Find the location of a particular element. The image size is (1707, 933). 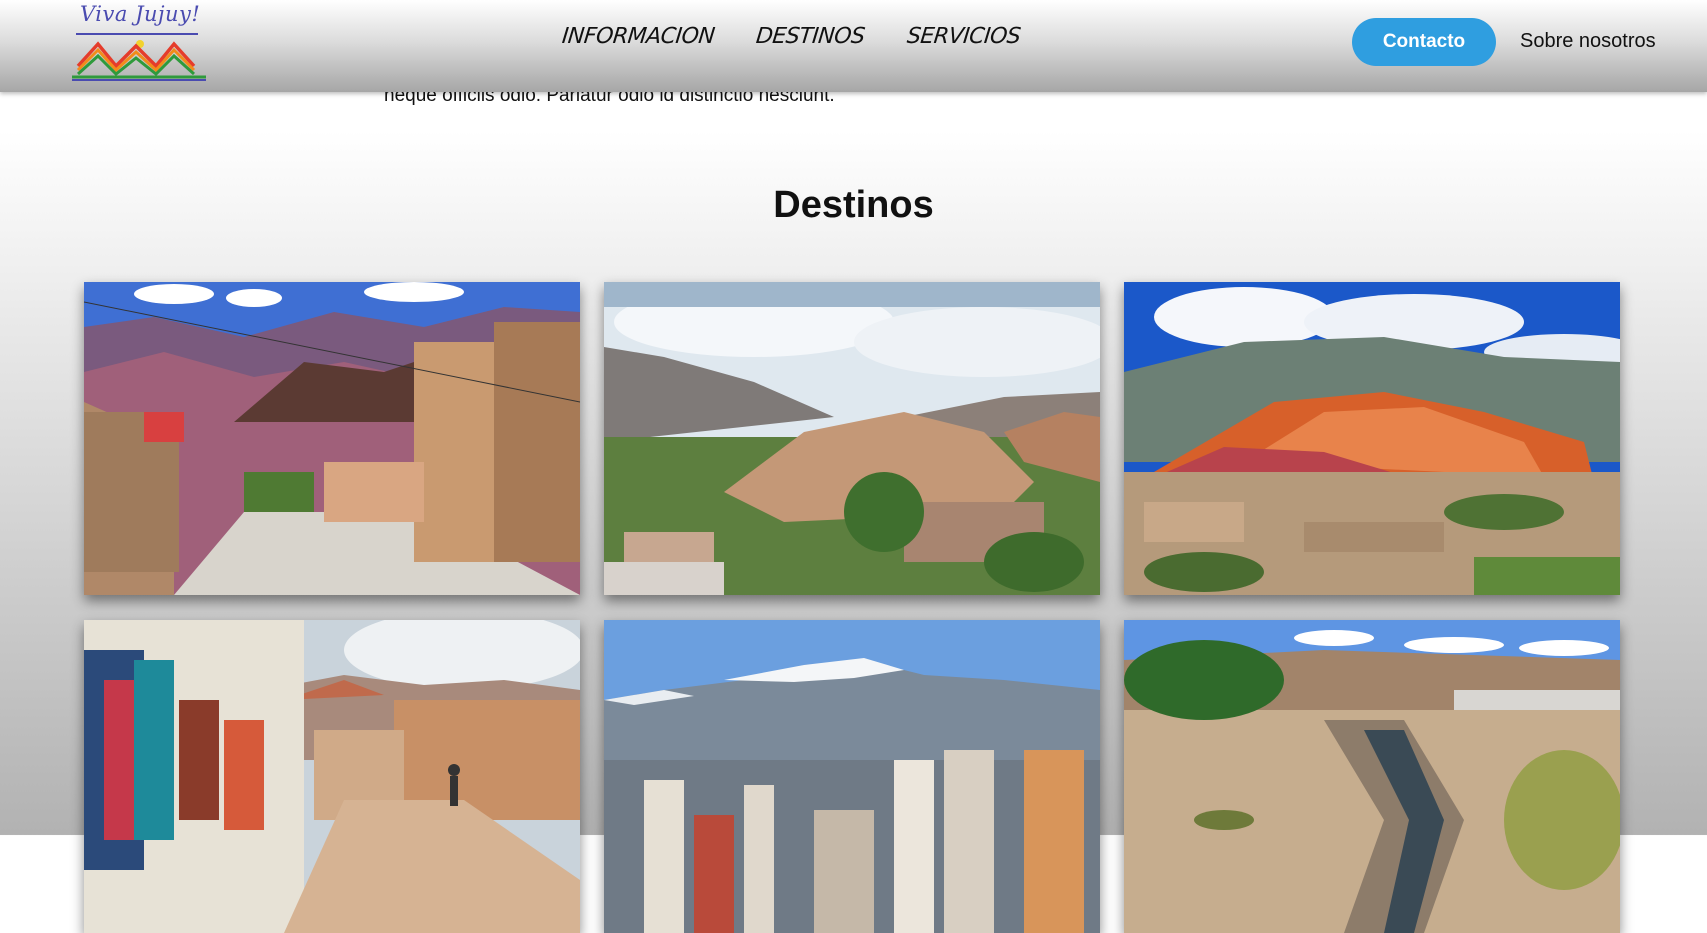

nav-destinos: DESTINOS is located at coordinates (810, 36).